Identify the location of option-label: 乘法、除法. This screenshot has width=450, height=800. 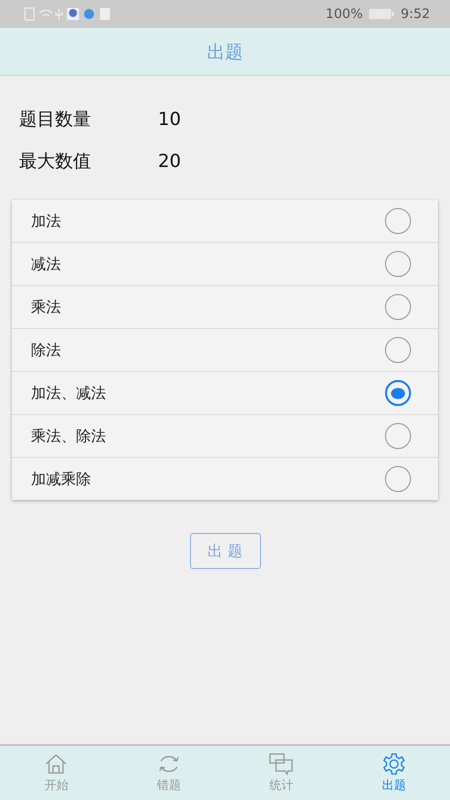
(68, 436).